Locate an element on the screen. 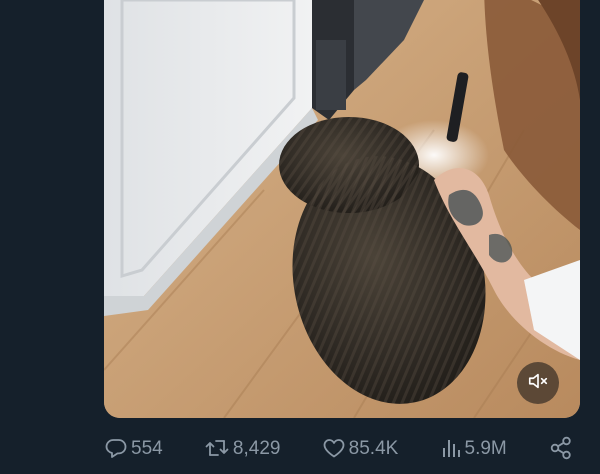 This screenshot has width=600, height=474. share-button is located at coordinates (561, 448).